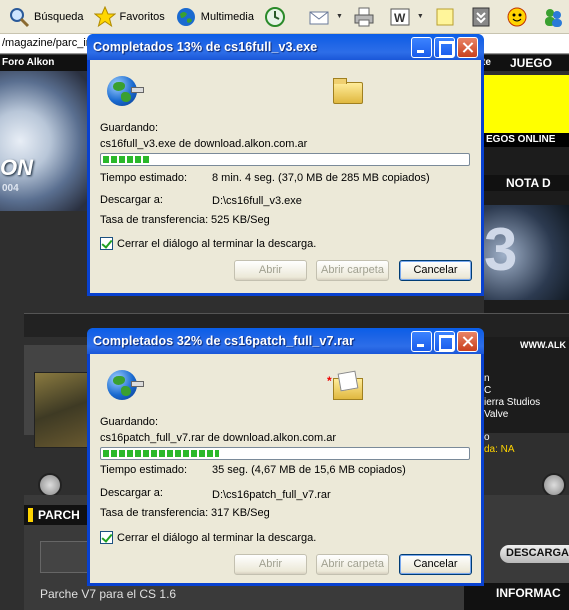 The image size is (569, 610). Describe the element at coordinates (274, 16) in the screenshot. I see `history-icon` at that location.